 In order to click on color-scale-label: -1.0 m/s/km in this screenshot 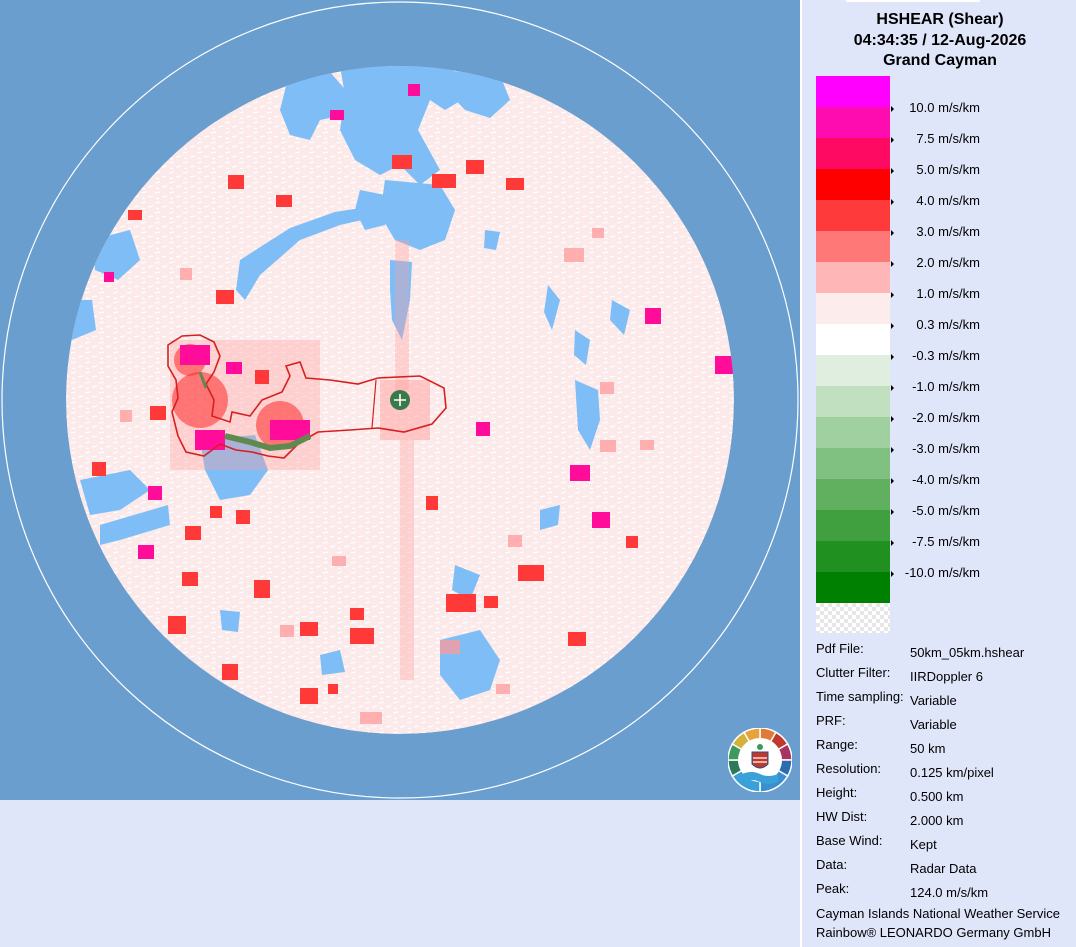, I will do `click(935, 386)`.